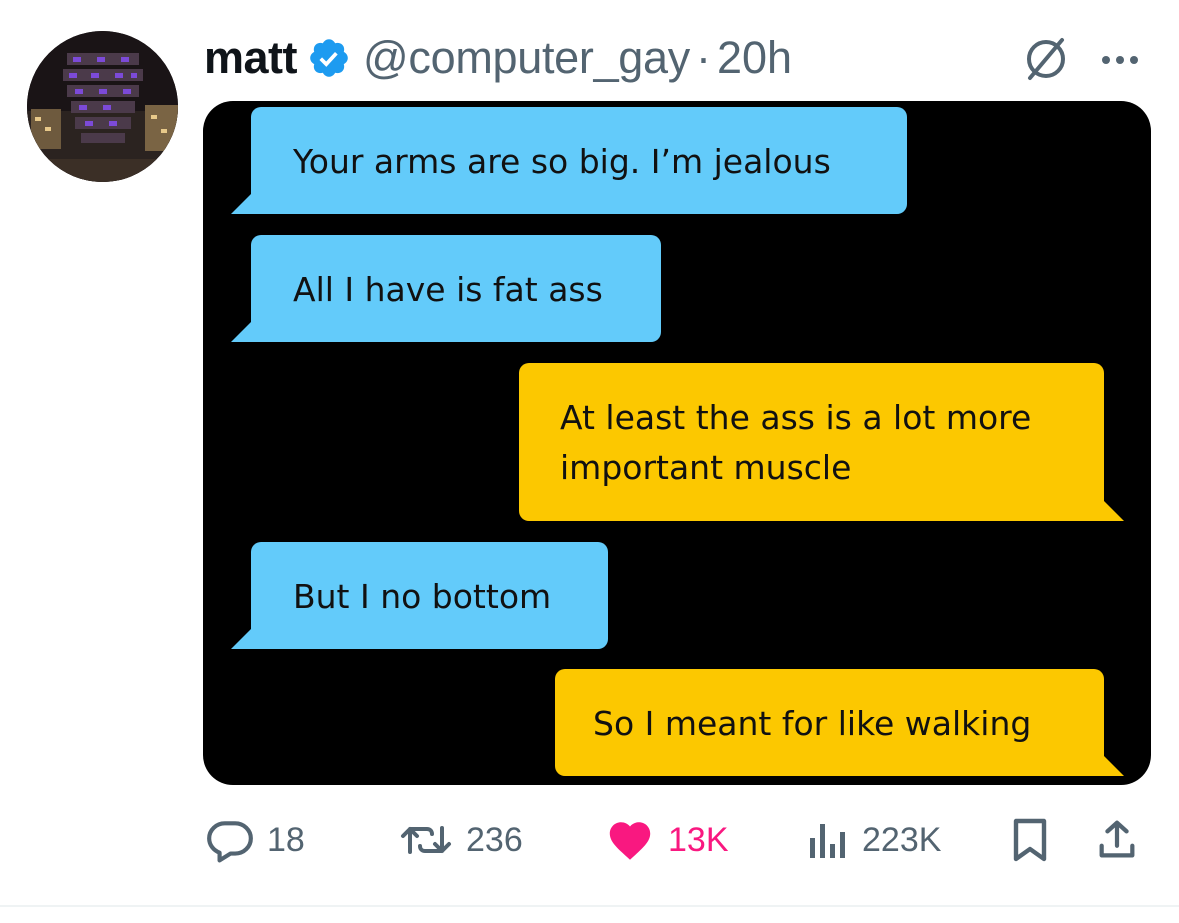 This screenshot has height=923, width=1179. What do you see at coordinates (494, 839) in the screenshot?
I see `retweet-count: 236` at bounding box center [494, 839].